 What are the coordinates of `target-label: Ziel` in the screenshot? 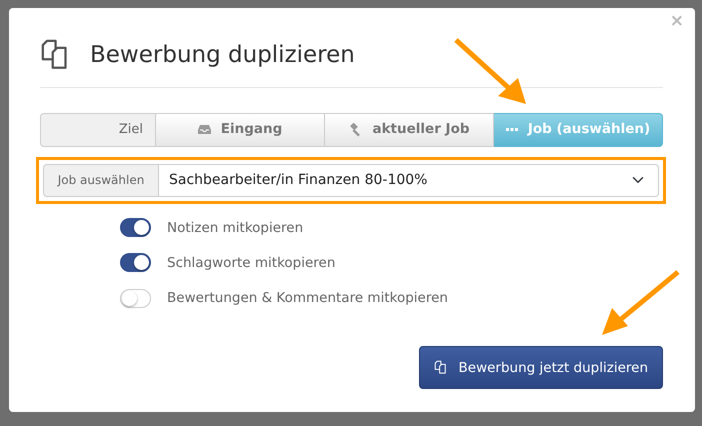 It's located at (98, 129).